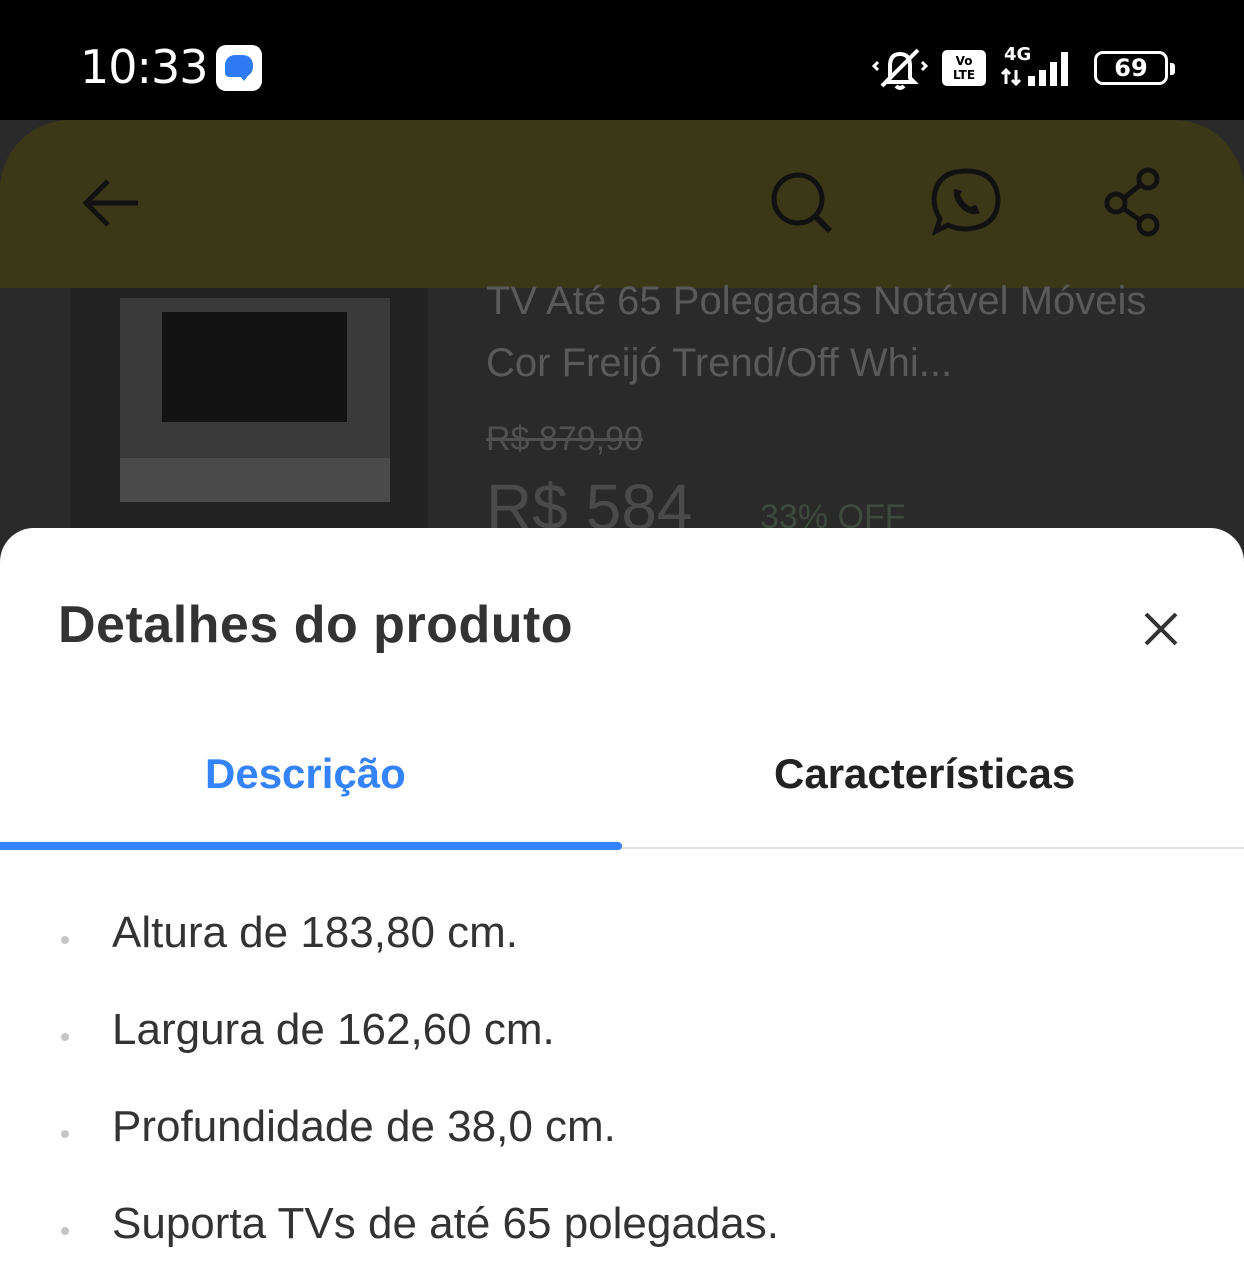 The height and width of the screenshot is (1280, 1244). Describe the element at coordinates (802, 205) in the screenshot. I see `search-icon` at that location.